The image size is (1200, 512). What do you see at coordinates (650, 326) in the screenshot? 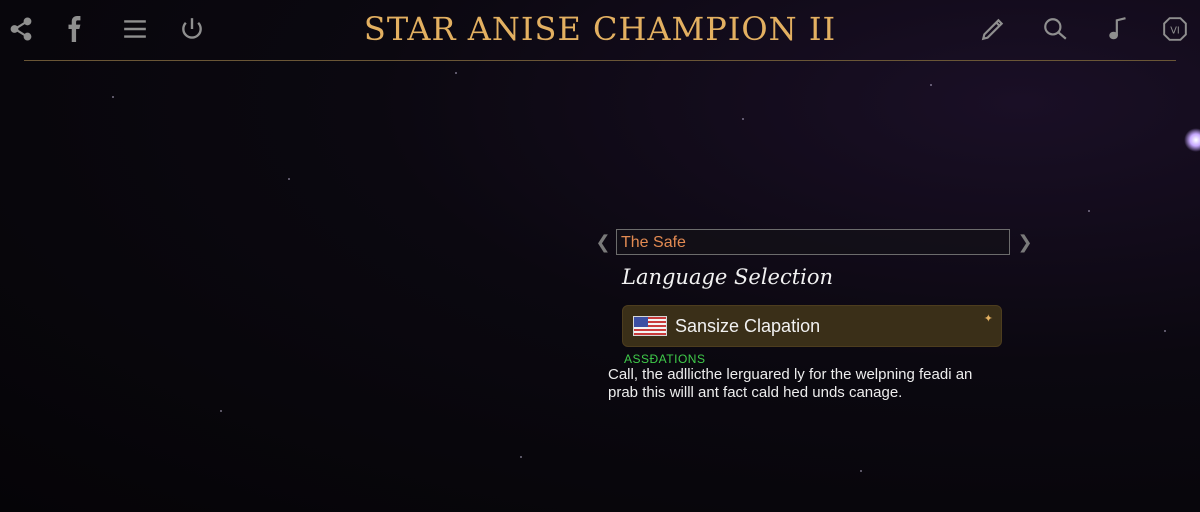
I see `us-flag-icon` at bounding box center [650, 326].